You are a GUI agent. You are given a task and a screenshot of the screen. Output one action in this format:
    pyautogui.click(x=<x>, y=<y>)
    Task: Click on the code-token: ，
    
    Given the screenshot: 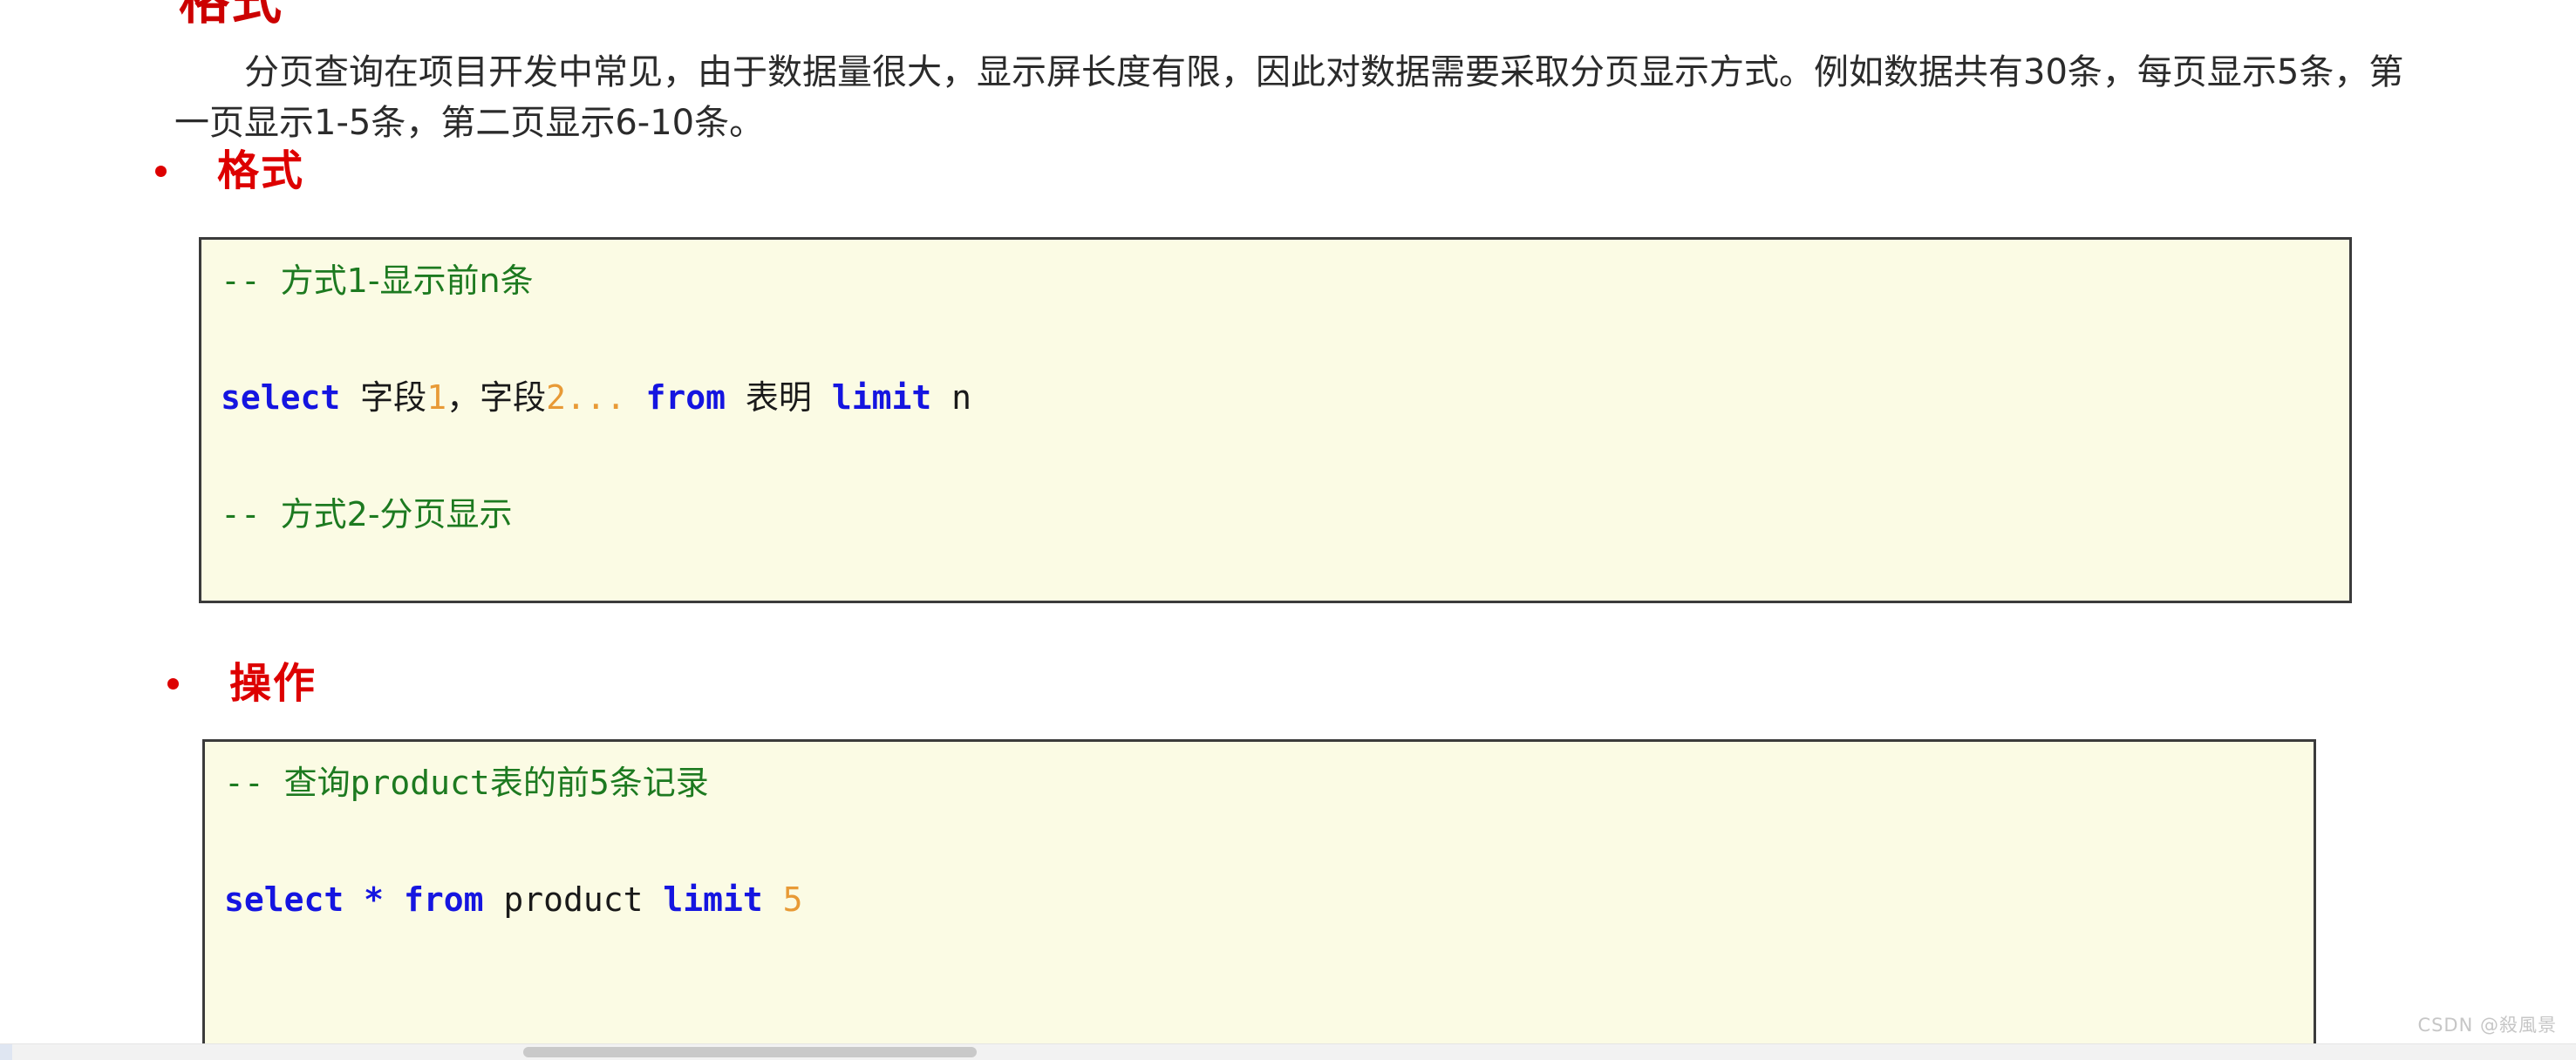 What is the action you would take?
    pyautogui.click(x=463, y=397)
    